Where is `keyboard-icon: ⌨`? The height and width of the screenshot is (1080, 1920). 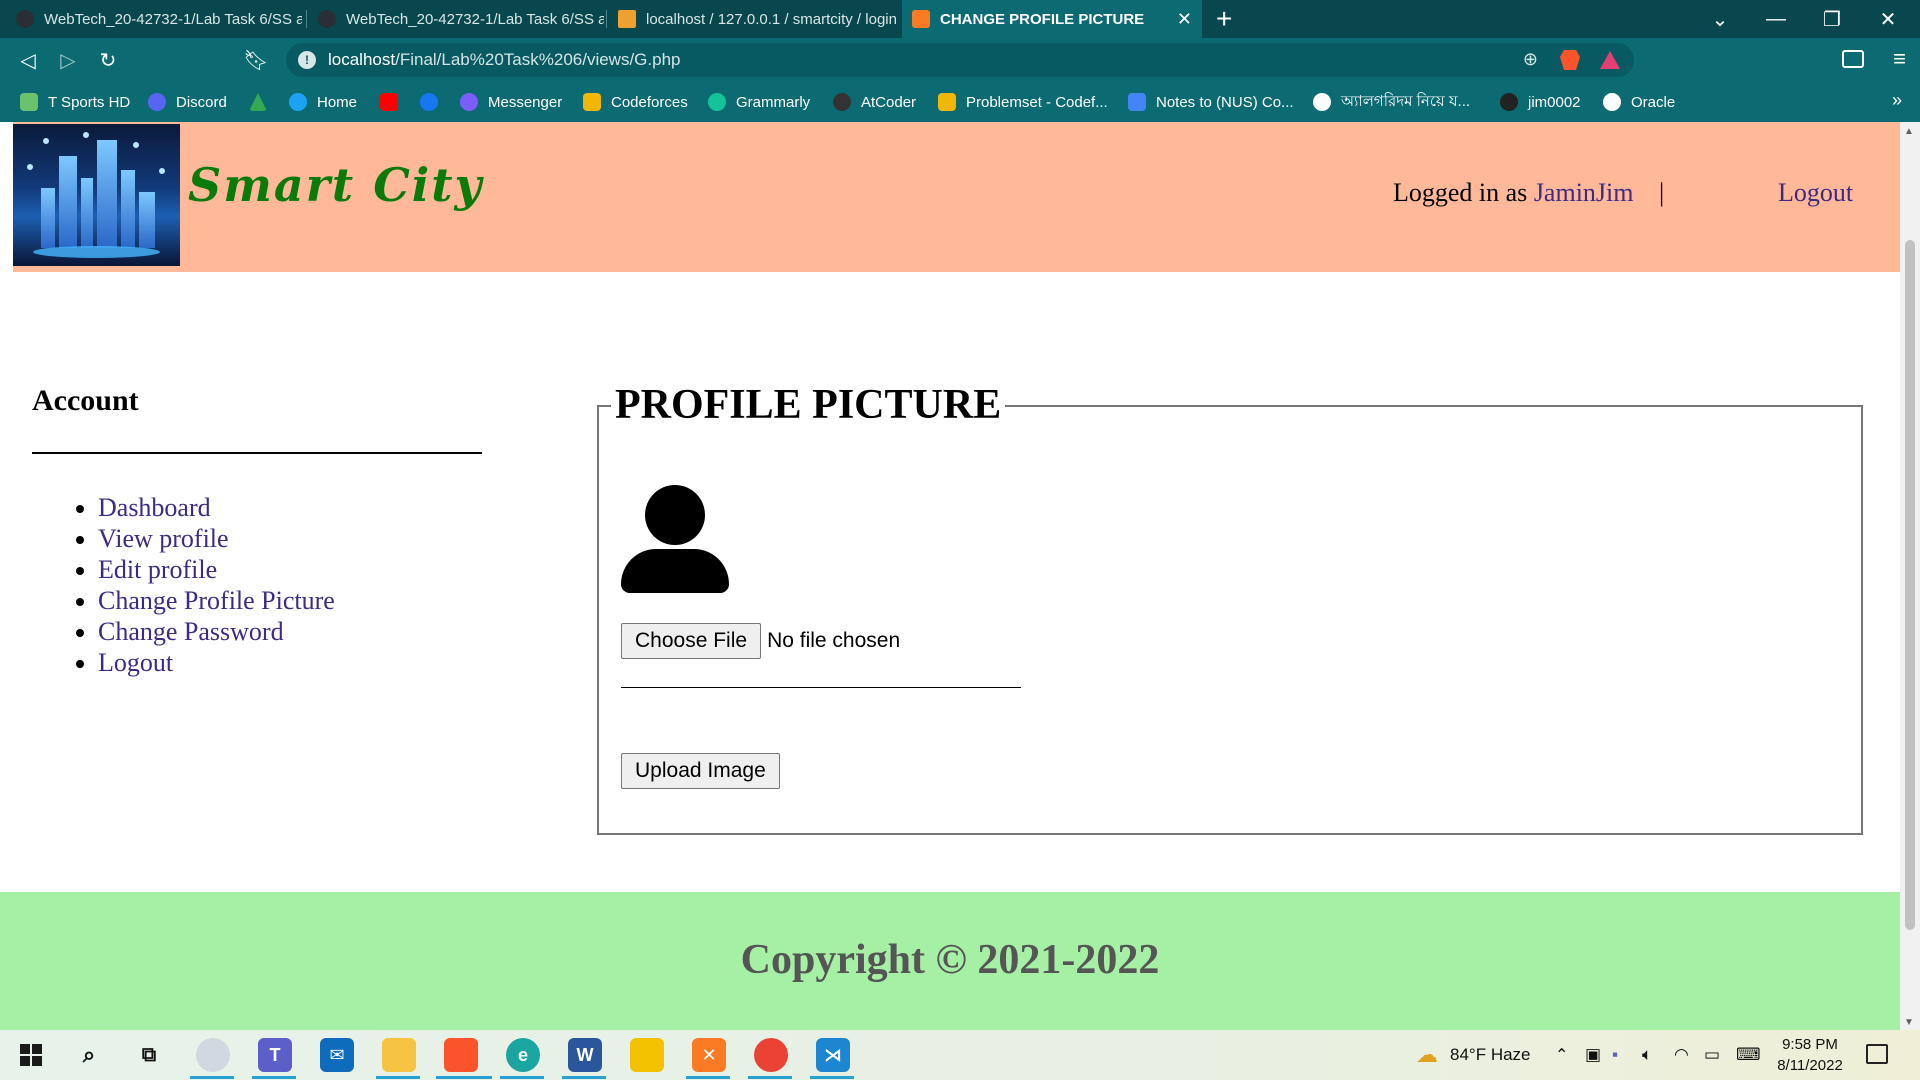
keyboard-icon: ⌨ is located at coordinates (1748, 1055).